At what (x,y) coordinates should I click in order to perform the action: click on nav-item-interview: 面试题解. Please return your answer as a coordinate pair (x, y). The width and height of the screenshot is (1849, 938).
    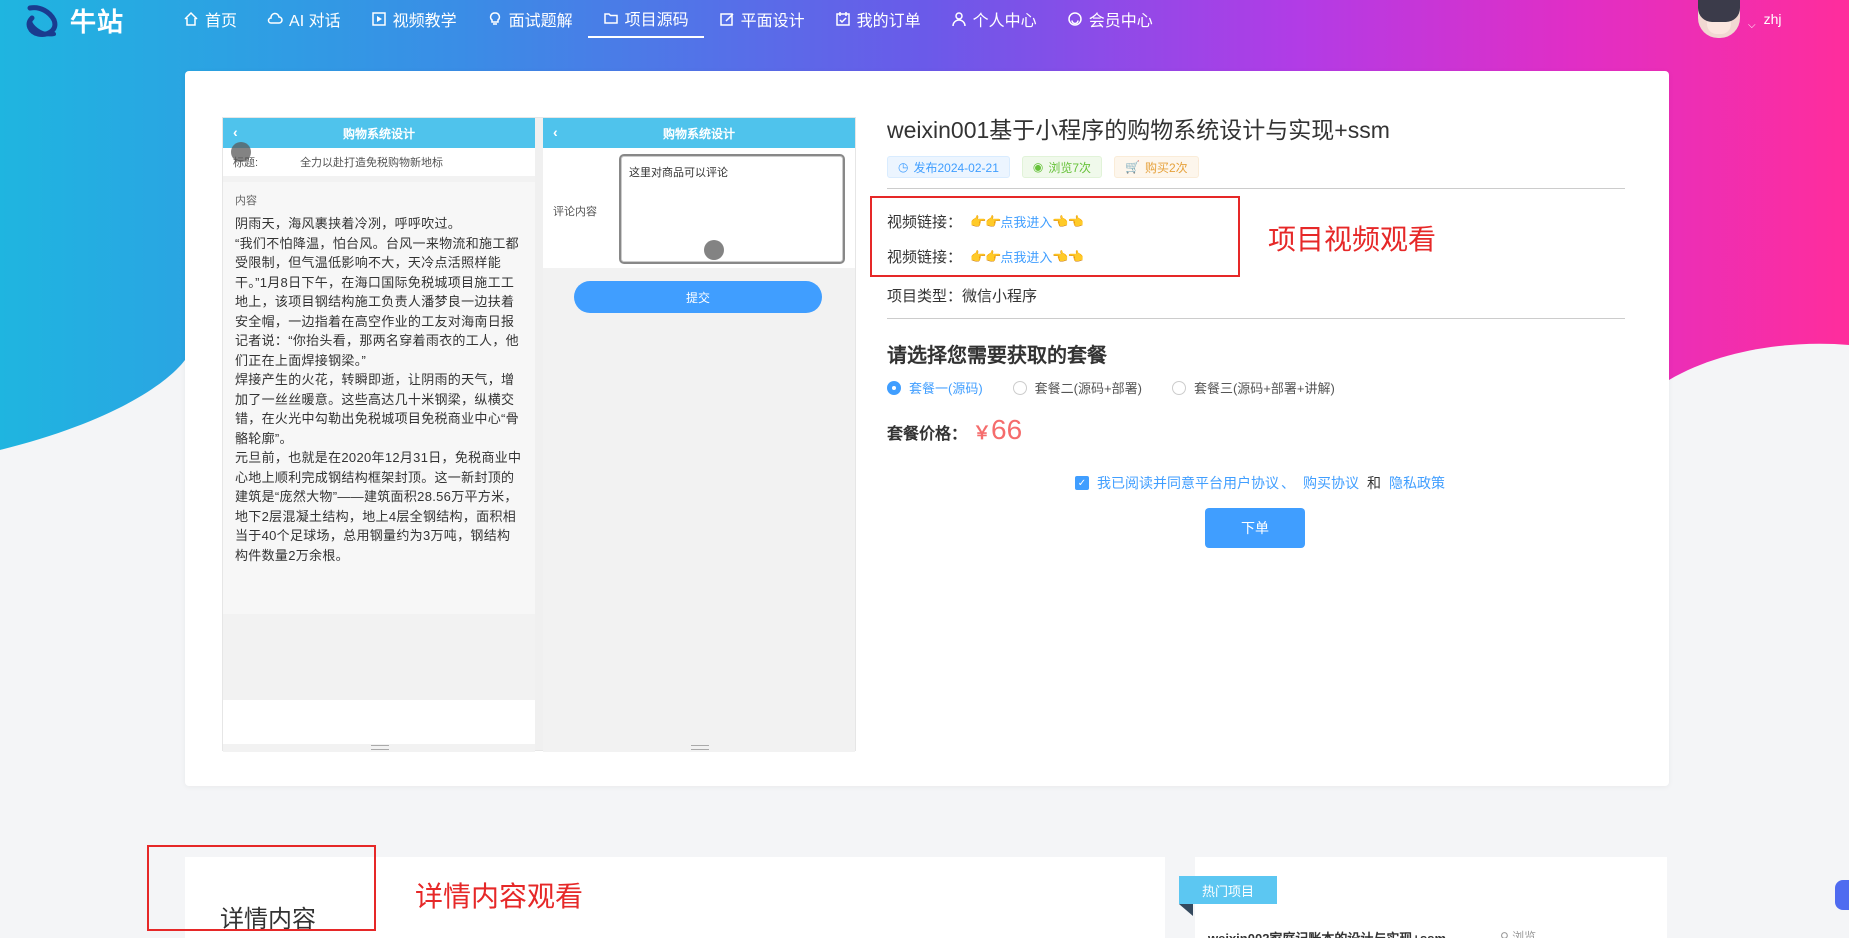
    Looking at the image, I should click on (530, 19).